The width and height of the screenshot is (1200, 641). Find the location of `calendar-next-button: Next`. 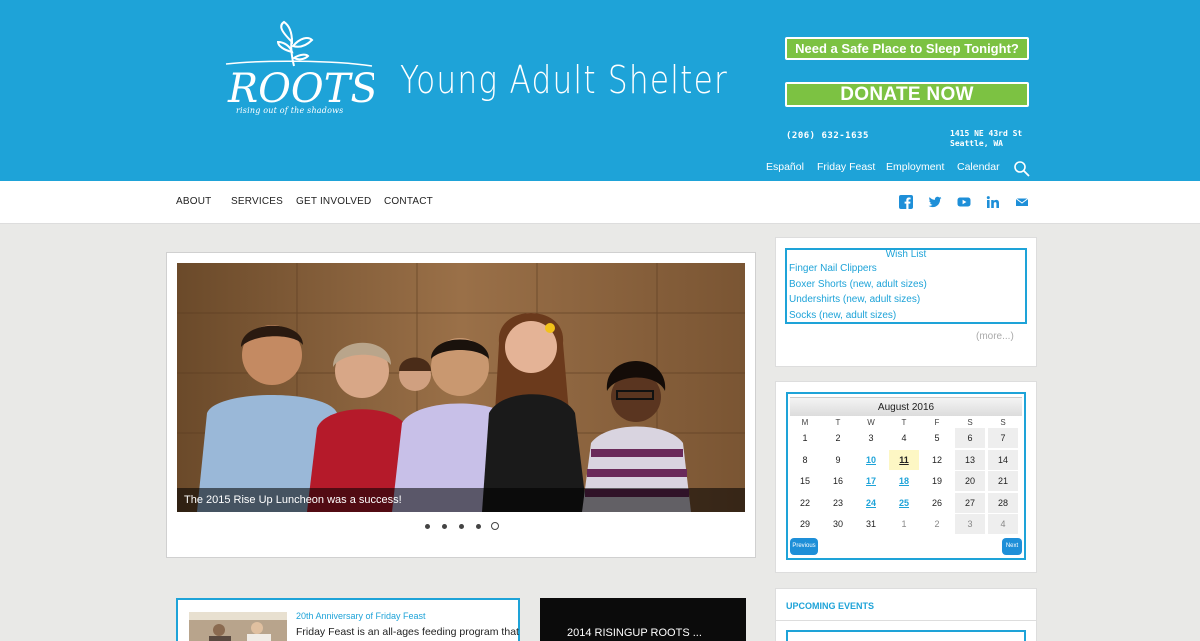

calendar-next-button: Next is located at coordinates (1012, 546).